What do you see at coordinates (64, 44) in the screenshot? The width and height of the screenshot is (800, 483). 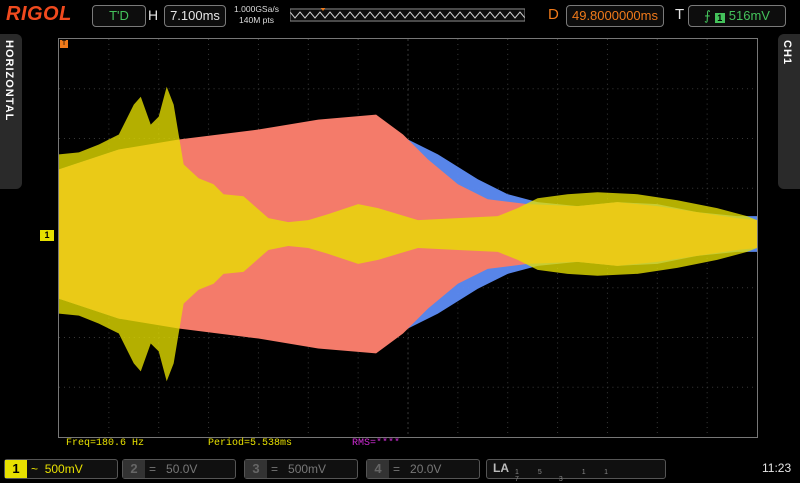 I see `trigger-position-marker: T` at bounding box center [64, 44].